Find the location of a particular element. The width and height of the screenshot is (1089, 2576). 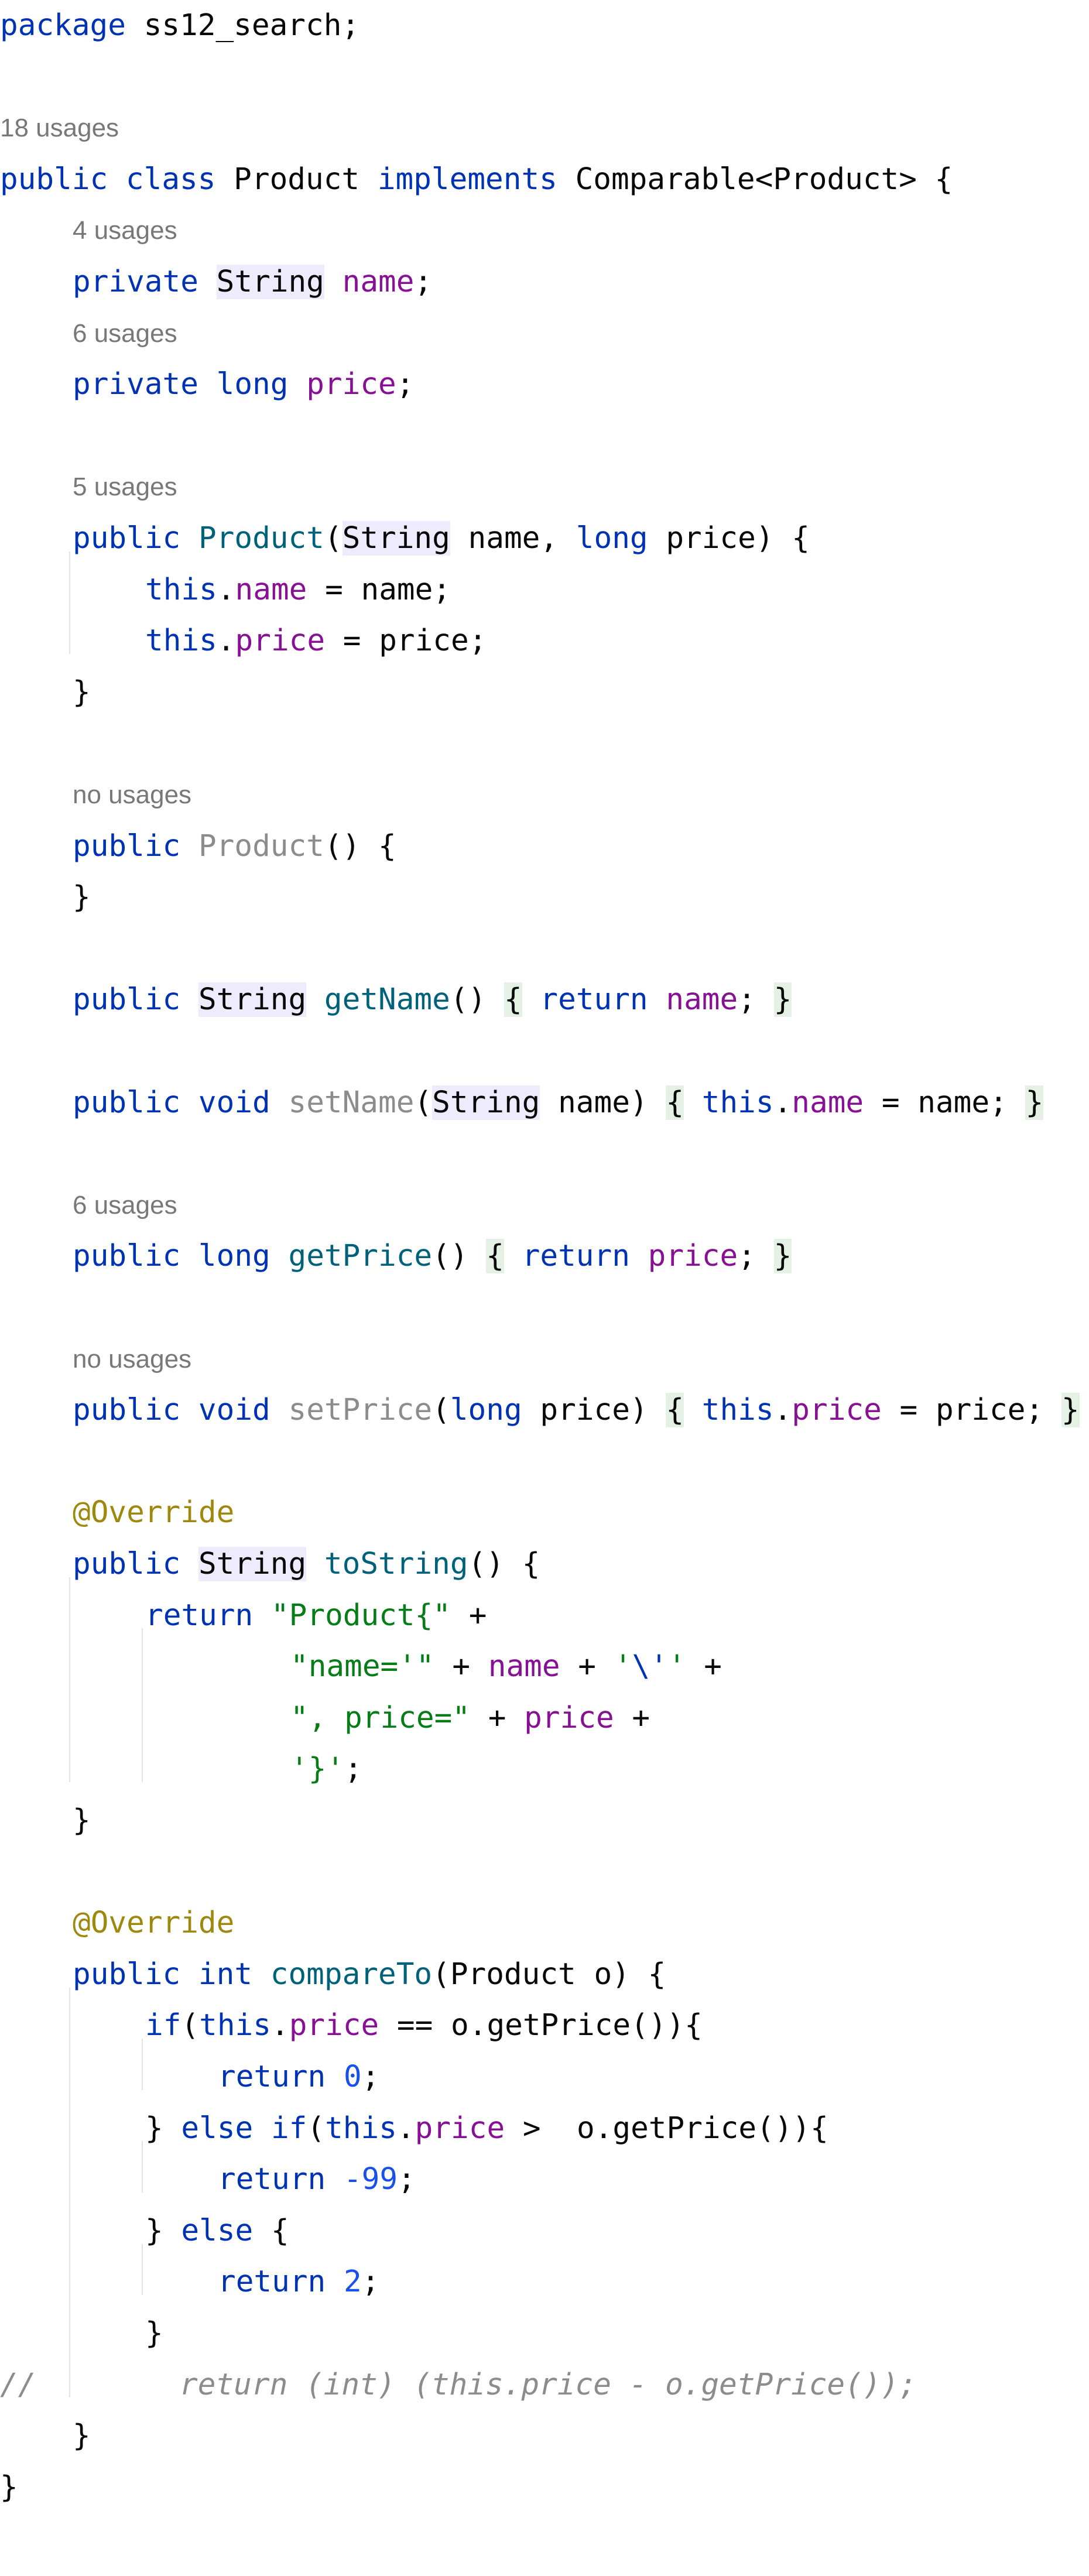

code-line: if(this.price == o.getPrice()){ is located at coordinates (424, 2025).